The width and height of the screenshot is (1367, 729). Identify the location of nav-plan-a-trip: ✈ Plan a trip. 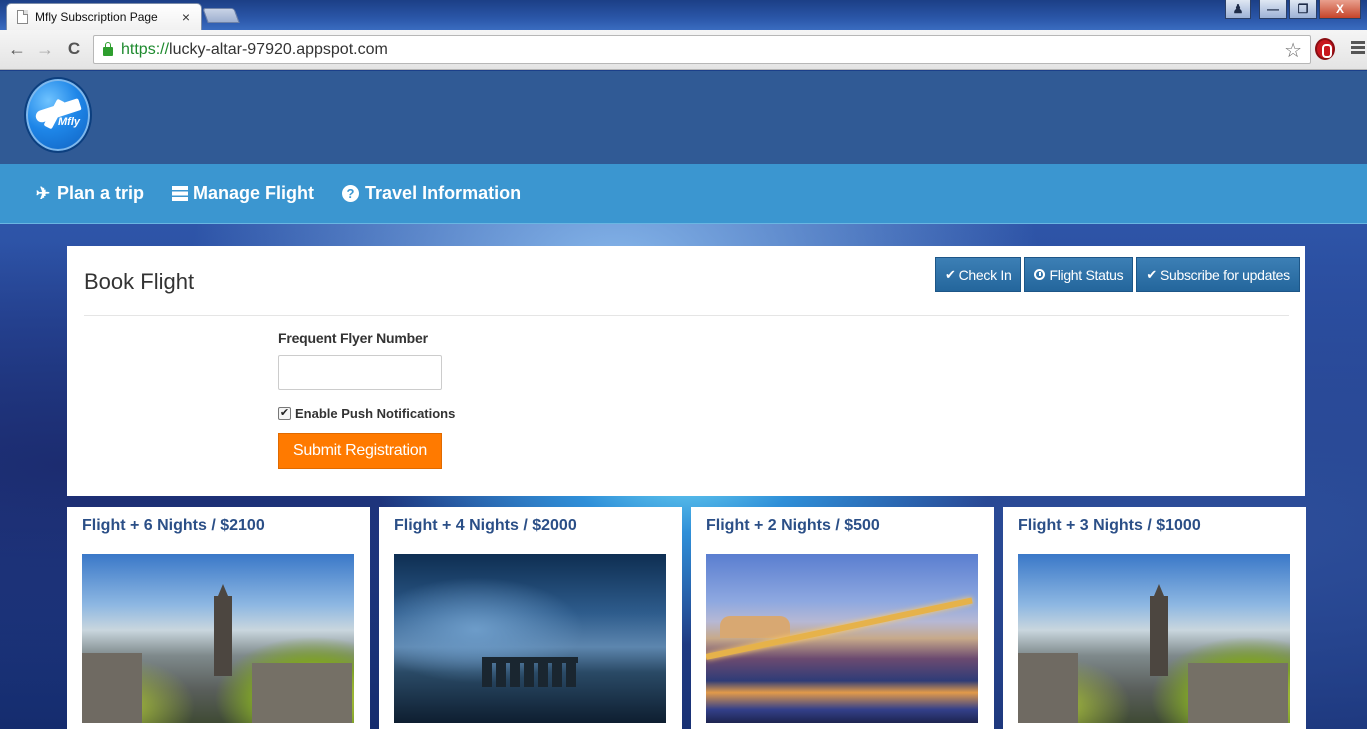
(89, 193).